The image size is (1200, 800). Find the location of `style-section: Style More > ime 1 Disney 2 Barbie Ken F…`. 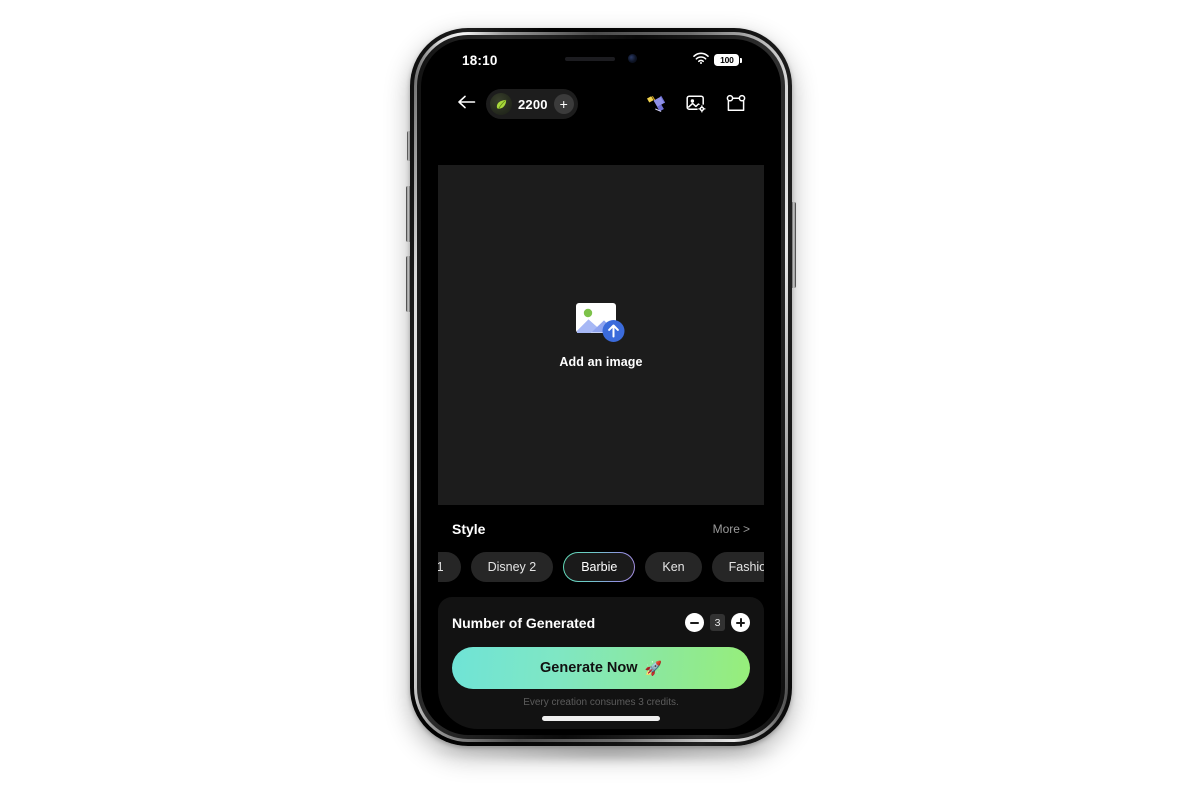

style-section: Style More > ime 1 Disney 2 Barbie Ken F… is located at coordinates (601, 543).